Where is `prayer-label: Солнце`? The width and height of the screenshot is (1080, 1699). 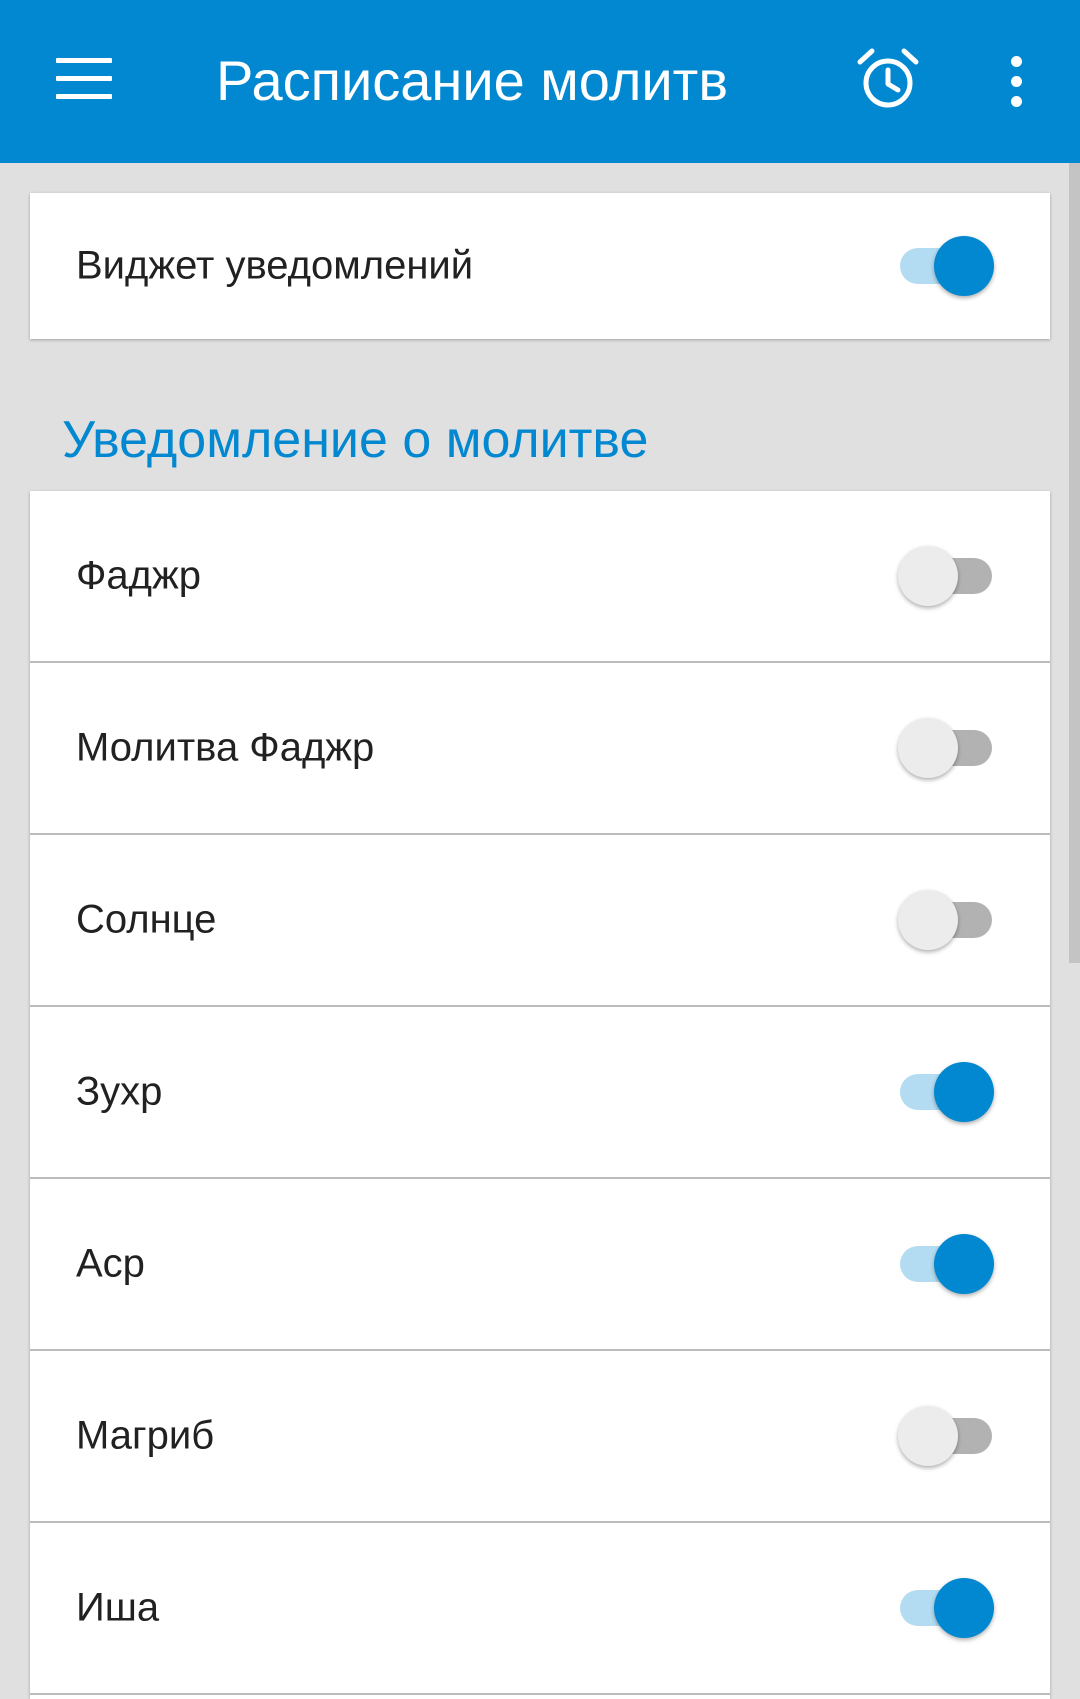 prayer-label: Солнце is located at coordinates (146, 919).